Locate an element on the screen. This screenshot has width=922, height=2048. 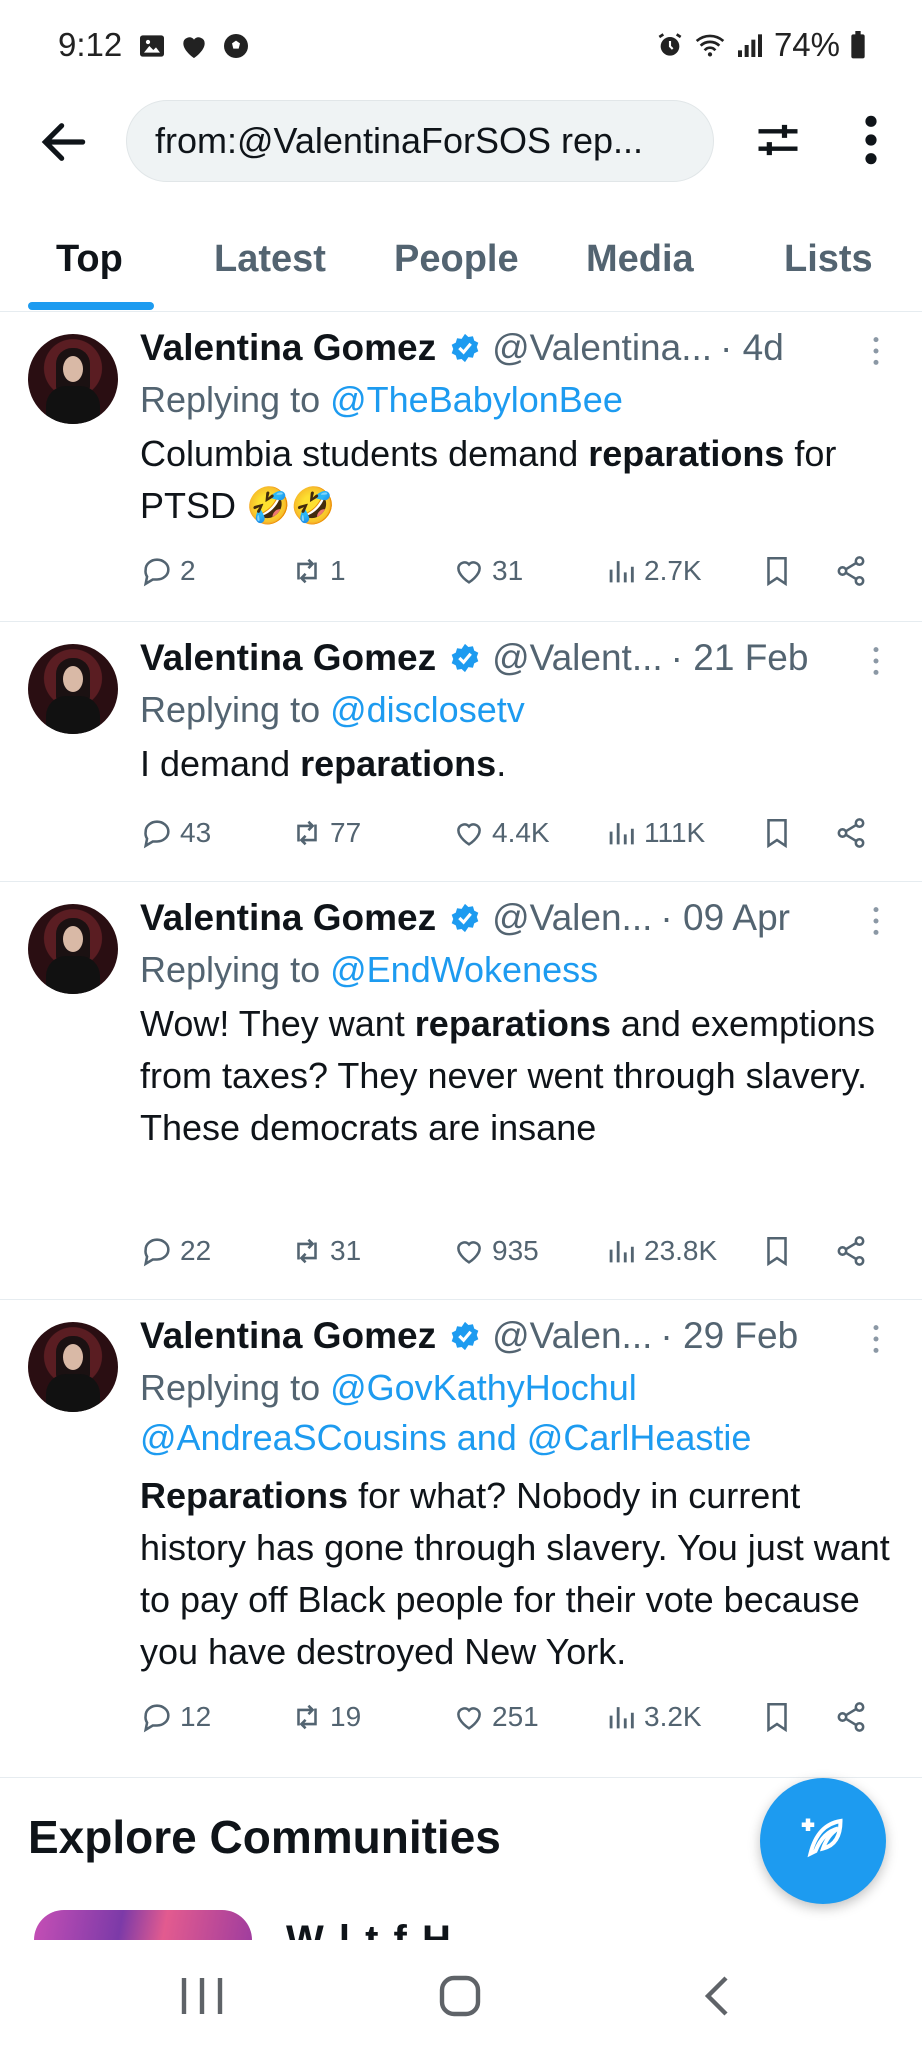
home-icon is located at coordinates (460, 1996).